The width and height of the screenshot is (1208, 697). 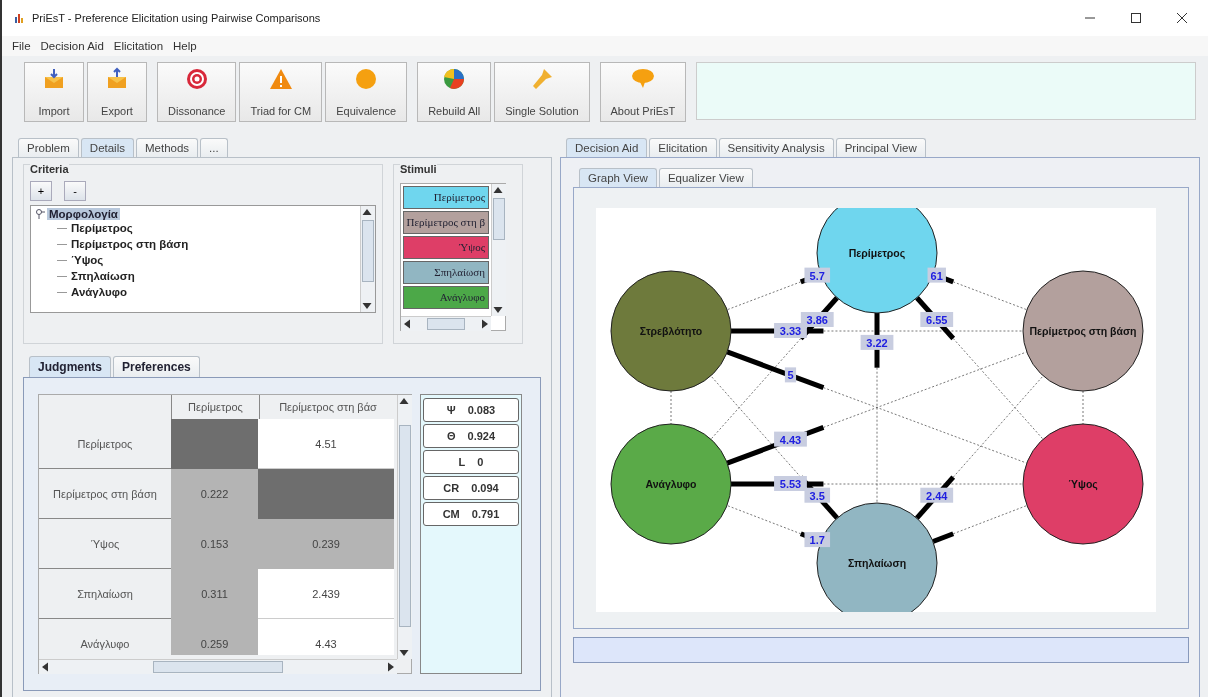 What do you see at coordinates (214, 637) in the screenshot?
I see `matrix-cell: 0.259` at bounding box center [214, 637].